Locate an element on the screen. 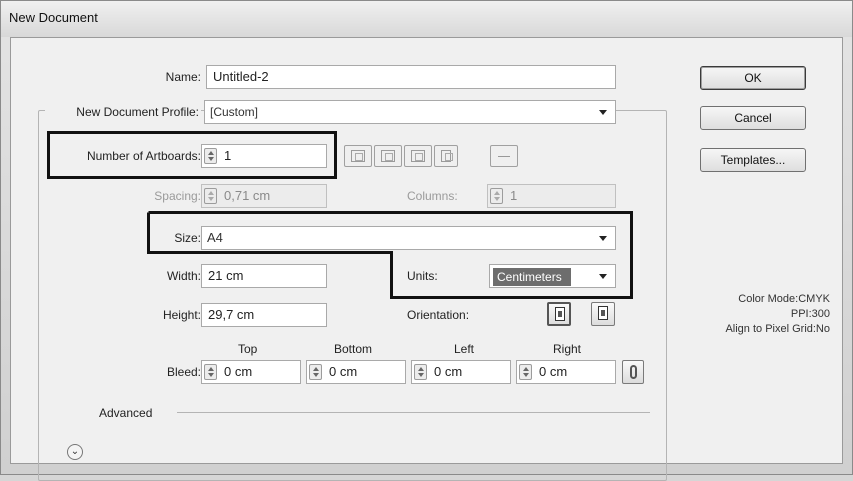 The height and width of the screenshot is (481, 853). size-units-highlight-box is located at coordinates (390, 255).